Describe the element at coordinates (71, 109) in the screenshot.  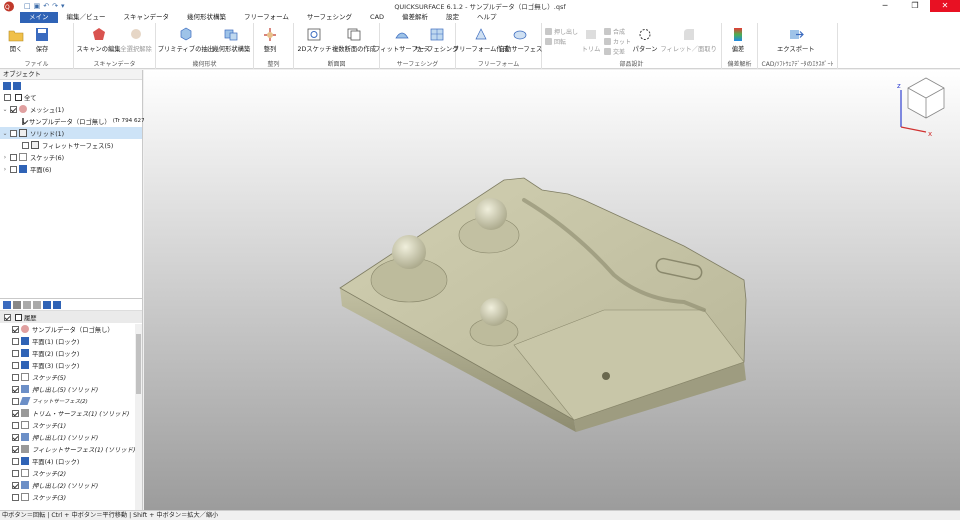
I see `tree-item-mesh: ⌄ メッシュ(1)` at that location.